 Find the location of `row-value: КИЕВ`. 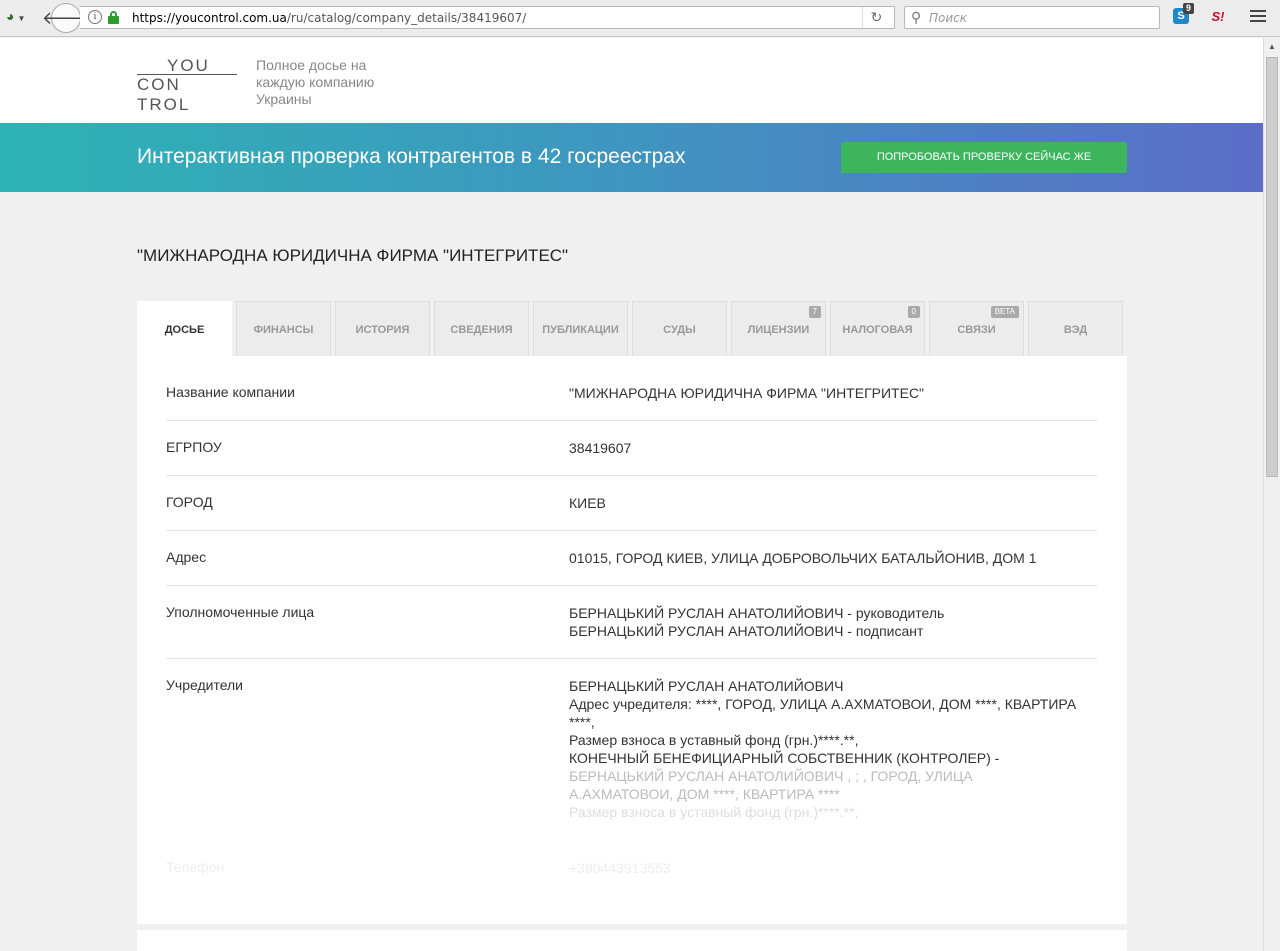

row-value: КИЕВ is located at coordinates (587, 503).